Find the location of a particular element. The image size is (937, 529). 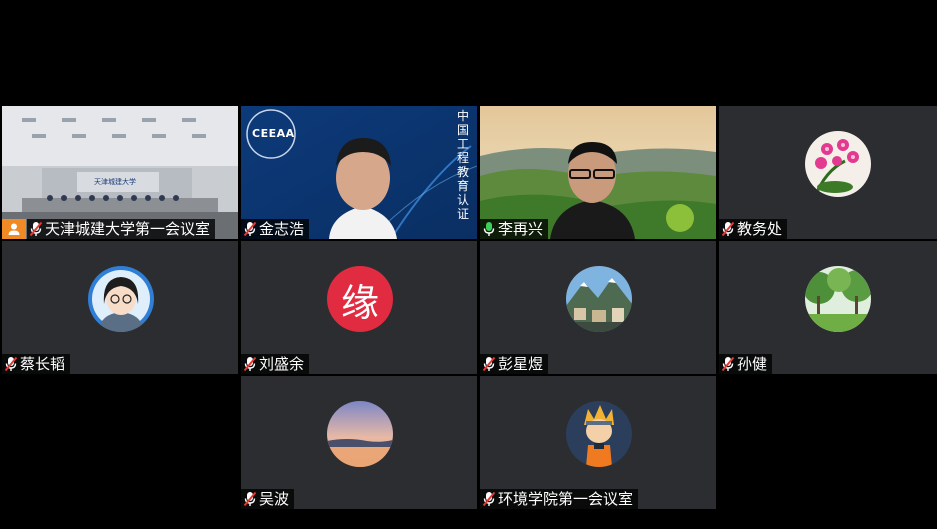

video-tile-jin: CEEAA 中国工程教育认证 金志浩 is located at coordinates (359, 172).